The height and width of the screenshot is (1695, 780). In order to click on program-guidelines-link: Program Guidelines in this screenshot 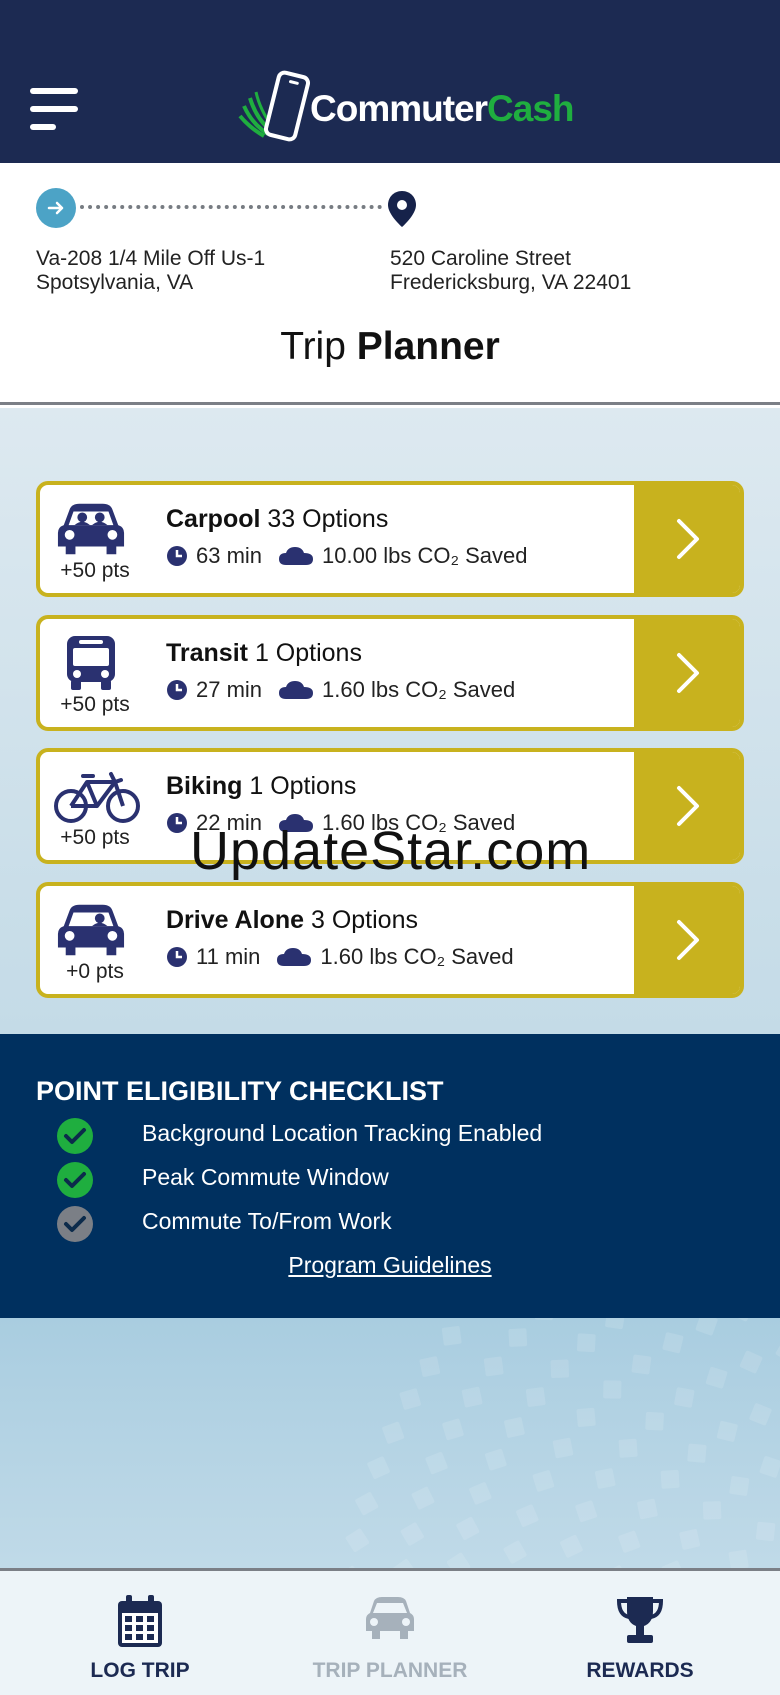, I will do `click(390, 1265)`.